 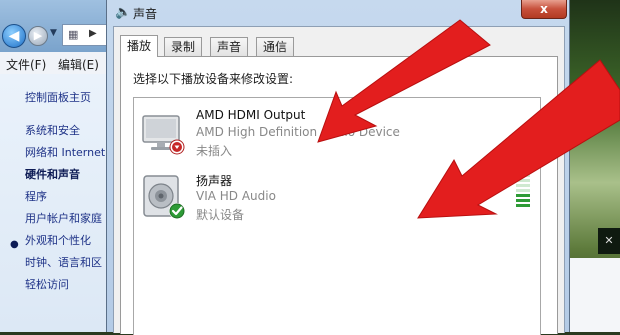 I want to click on nav-clock-language: 时钟、语言和区, so click(x=63, y=262).